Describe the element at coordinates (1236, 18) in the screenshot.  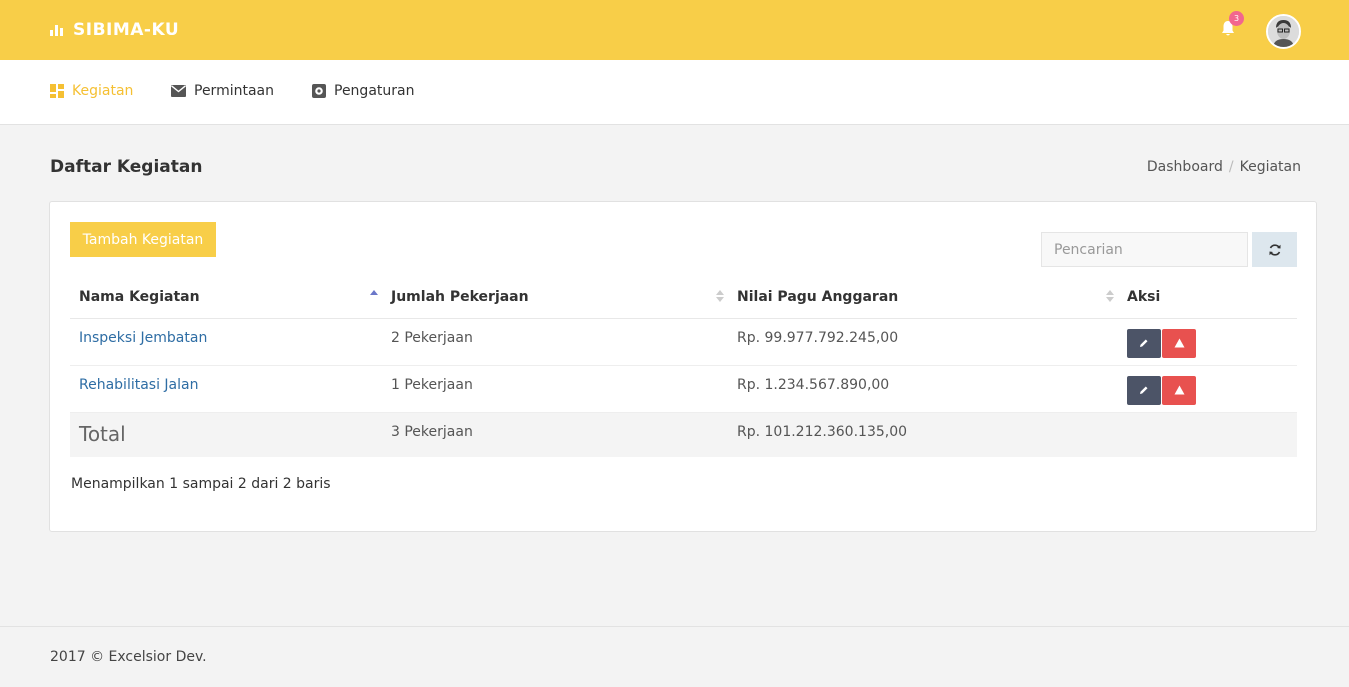
I see `notification-badge: 3` at that location.